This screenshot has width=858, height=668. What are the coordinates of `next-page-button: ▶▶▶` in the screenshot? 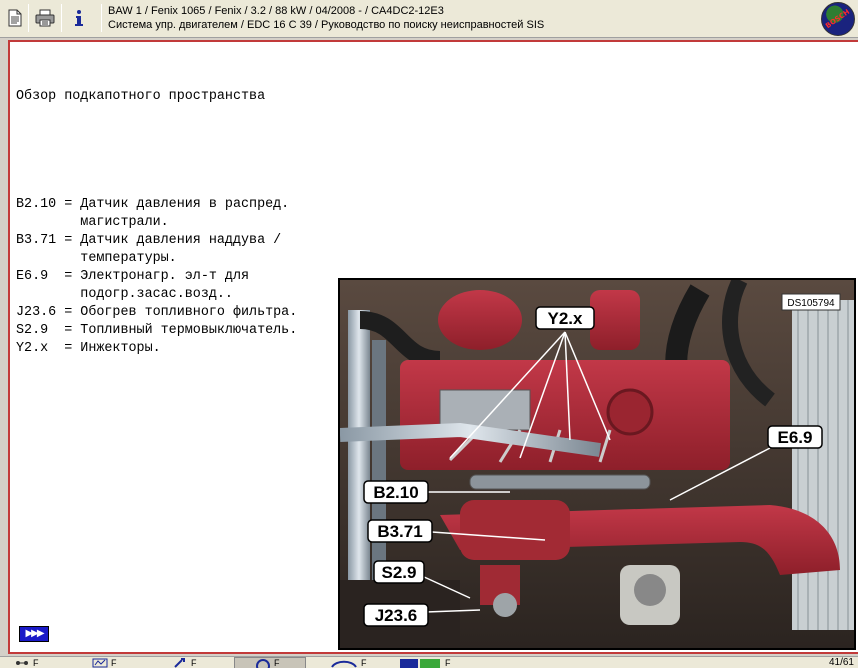 It's located at (34, 634).